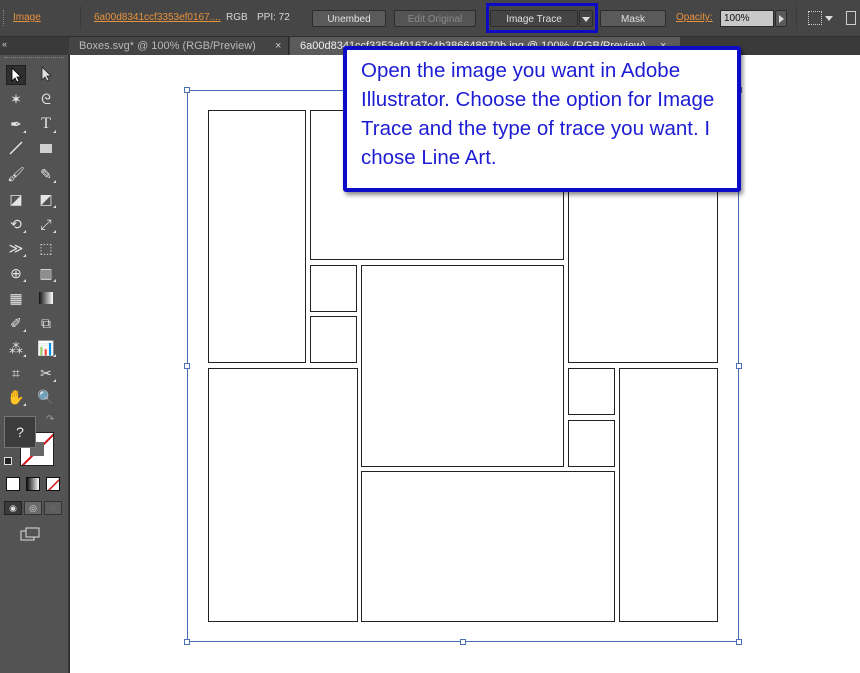 The image size is (860, 673). Describe the element at coordinates (16, 99) in the screenshot. I see `magic-wand-tool: ✶` at that location.